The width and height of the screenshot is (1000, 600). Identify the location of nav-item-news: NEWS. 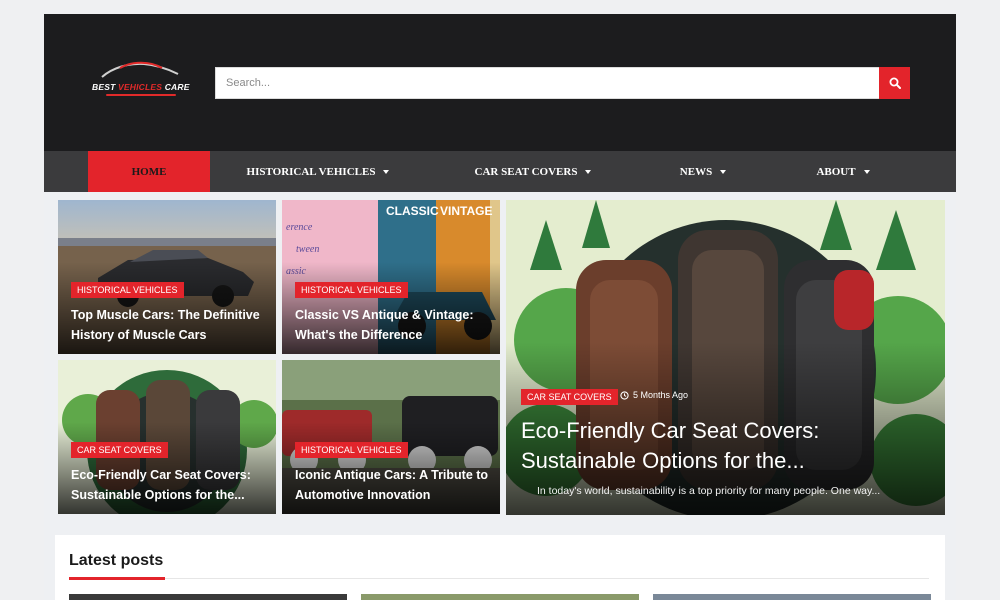
(703, 171).